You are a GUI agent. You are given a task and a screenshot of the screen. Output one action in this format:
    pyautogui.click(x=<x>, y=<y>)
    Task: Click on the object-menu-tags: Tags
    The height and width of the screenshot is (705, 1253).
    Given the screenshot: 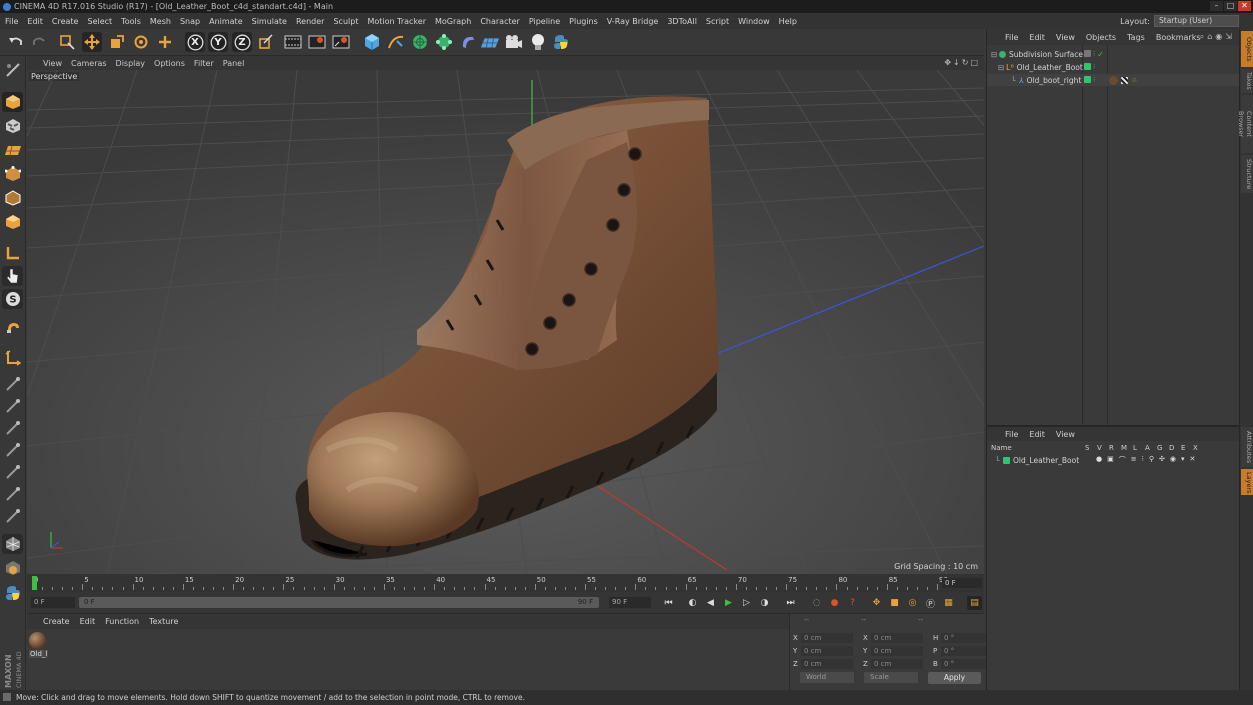 What is the action you would take?
    pyautogui.click(x=1136, y=37)
    